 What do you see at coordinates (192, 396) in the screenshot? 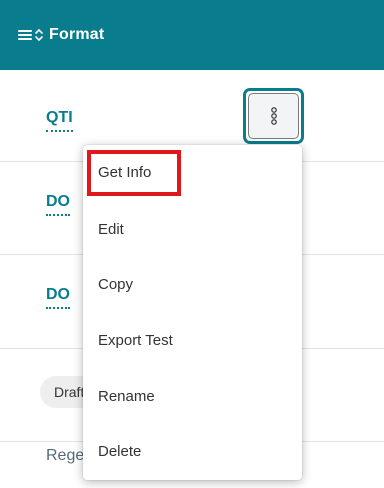
I see `menu-item-rename: Rename` at bounding box center [192, 396].